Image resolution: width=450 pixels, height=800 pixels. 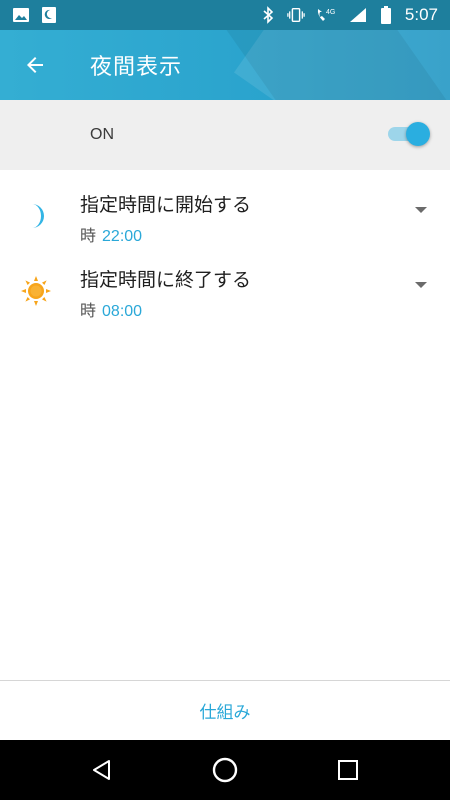 I want to click on page-title: 夜間表示, so click(x=136, y=67).